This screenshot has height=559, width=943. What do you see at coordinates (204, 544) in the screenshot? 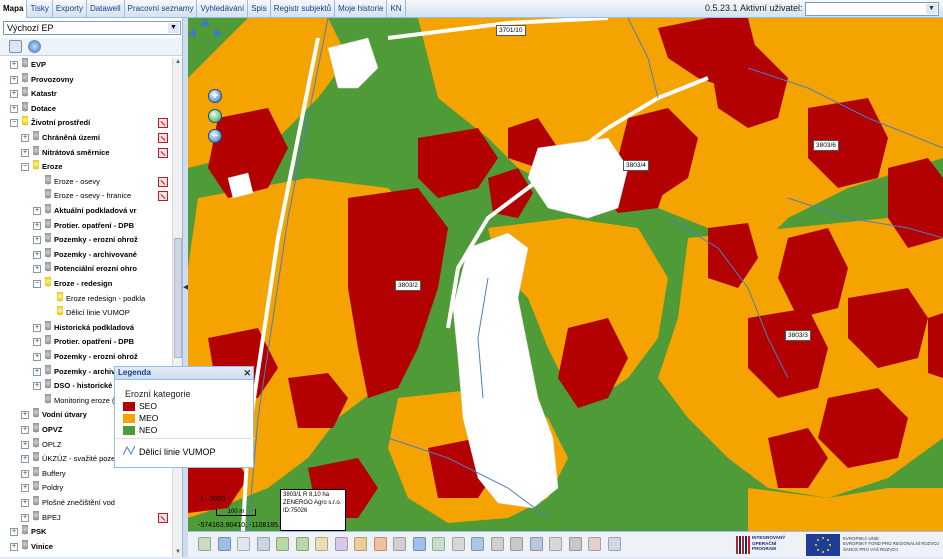
I see `select-tool-icon` at bounding box center [204, 544].